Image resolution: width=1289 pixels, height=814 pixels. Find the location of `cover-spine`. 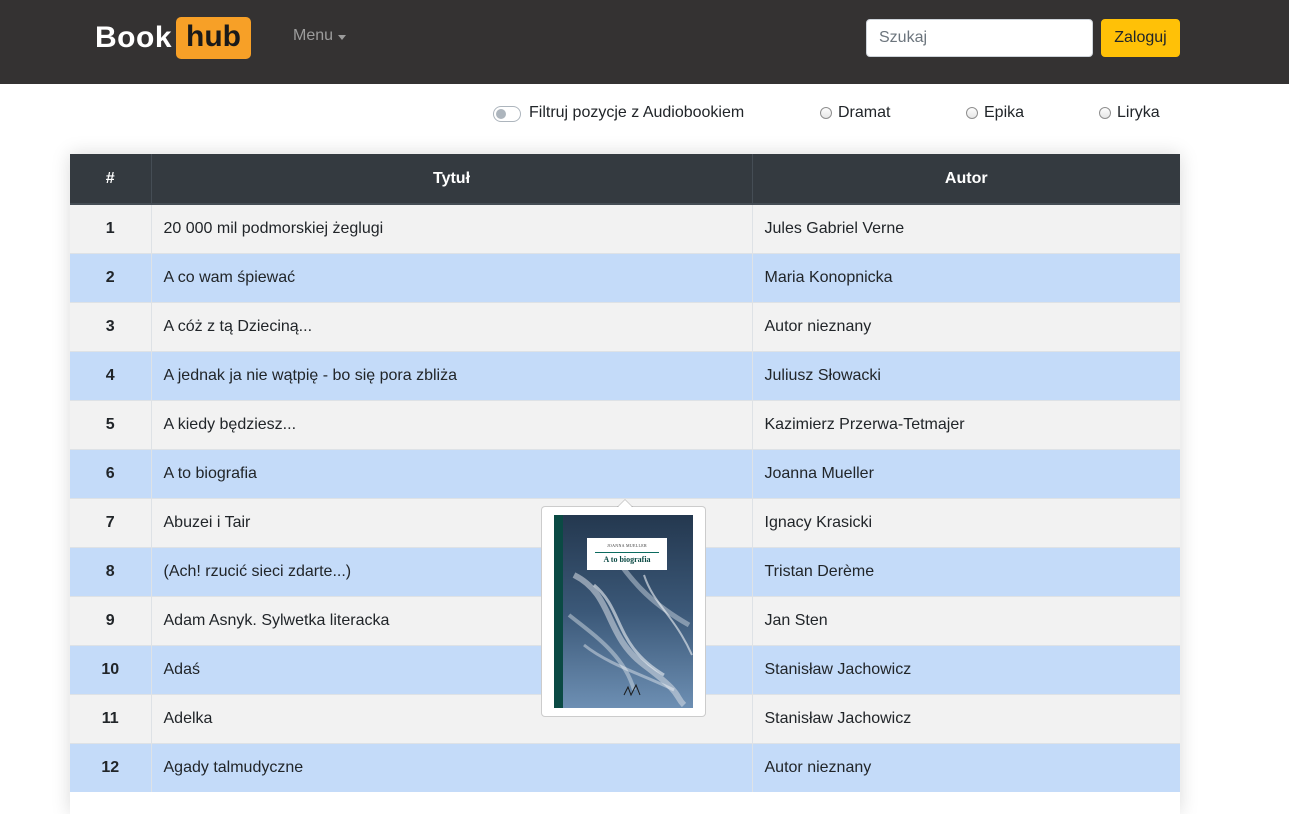

cover-spine is located at coordinates (558, 611).